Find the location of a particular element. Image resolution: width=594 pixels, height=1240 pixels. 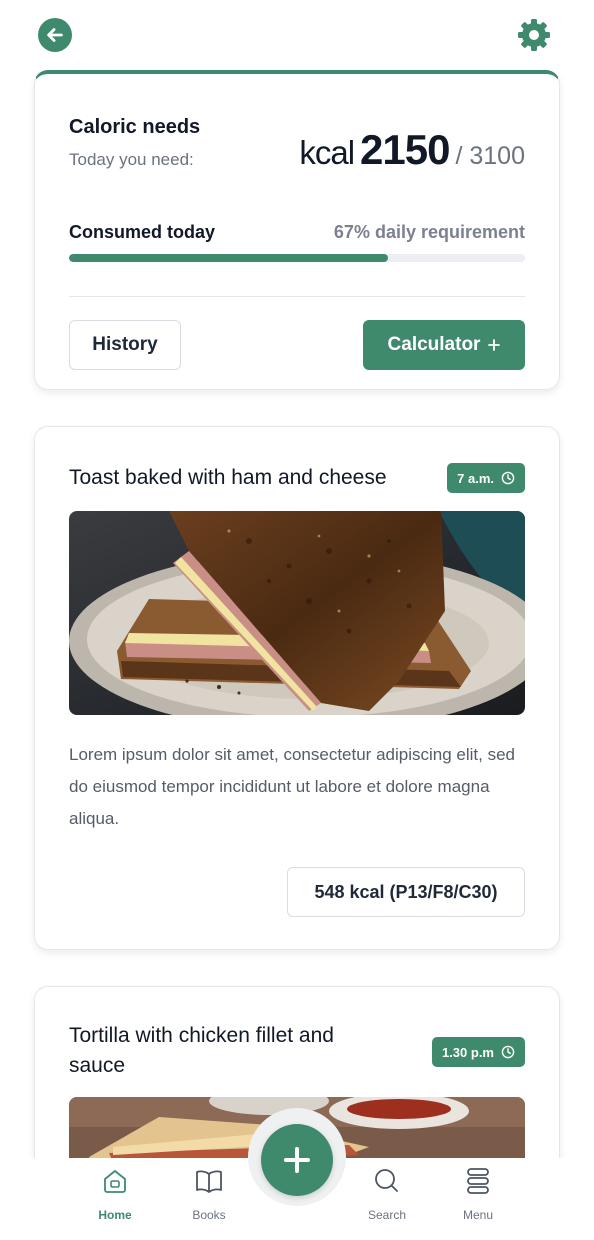

caloric-needs-title: Caloric needs is located at coordinates (135, 127).